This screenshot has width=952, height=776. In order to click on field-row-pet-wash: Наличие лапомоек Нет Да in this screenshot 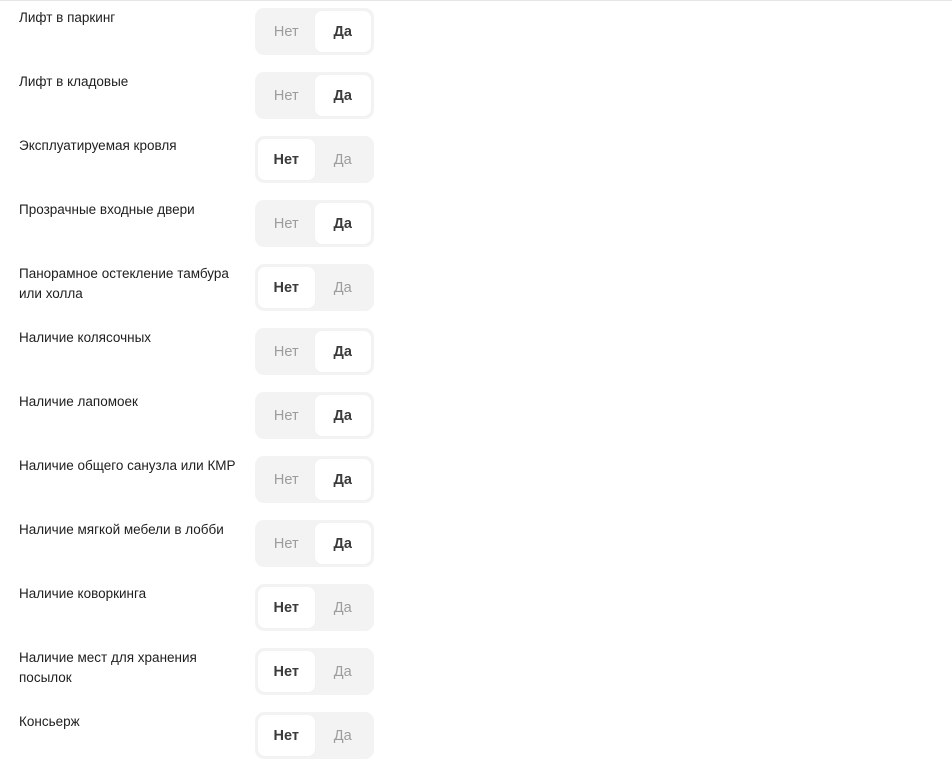, I will do `click(476, 424)`.